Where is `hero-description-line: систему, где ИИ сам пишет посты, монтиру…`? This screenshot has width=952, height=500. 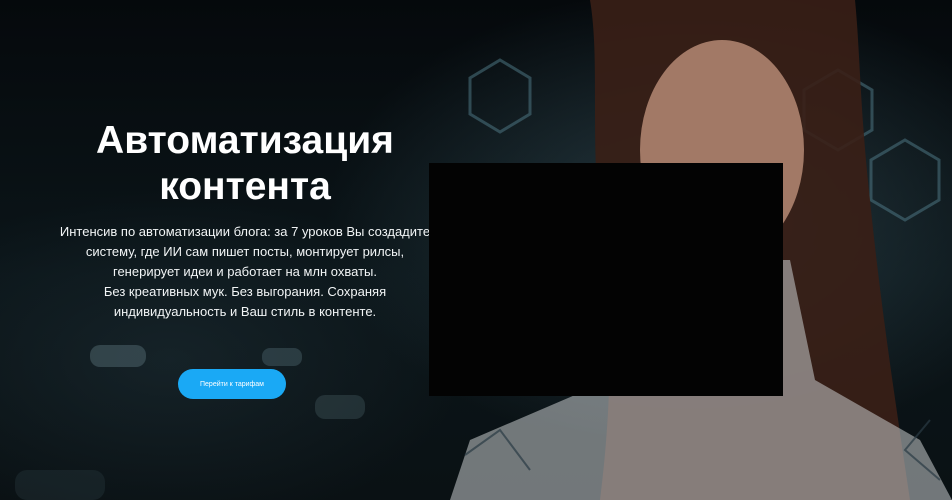 hero-description-line: систему, где ИИ сам пишет посты, монтиру… is located at coordinates (245, 251).